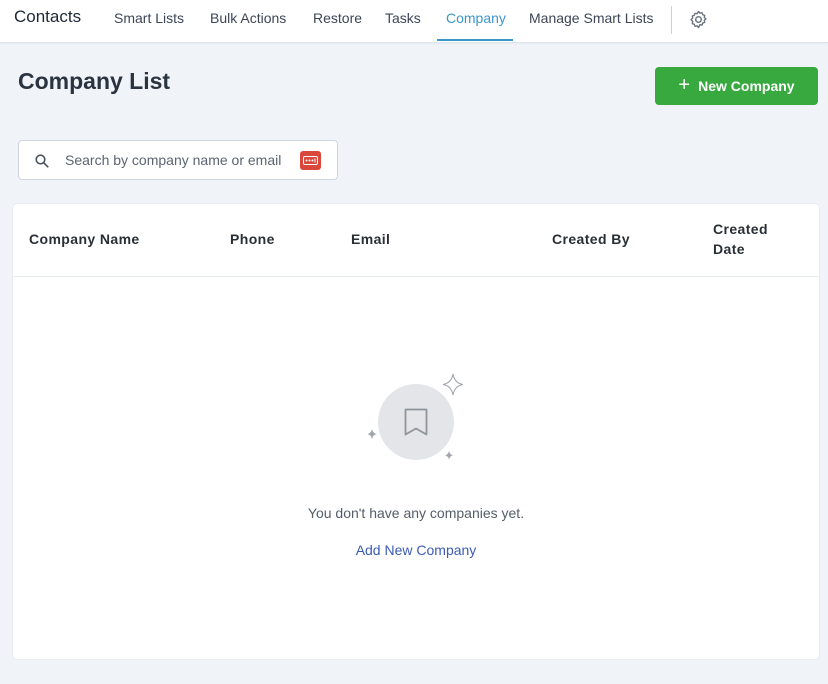 This screenshot has width=828, height=684. Describe the element at coordinates (748, 239) in the screenshot. I see `column-created-date: Created Date` at that location.